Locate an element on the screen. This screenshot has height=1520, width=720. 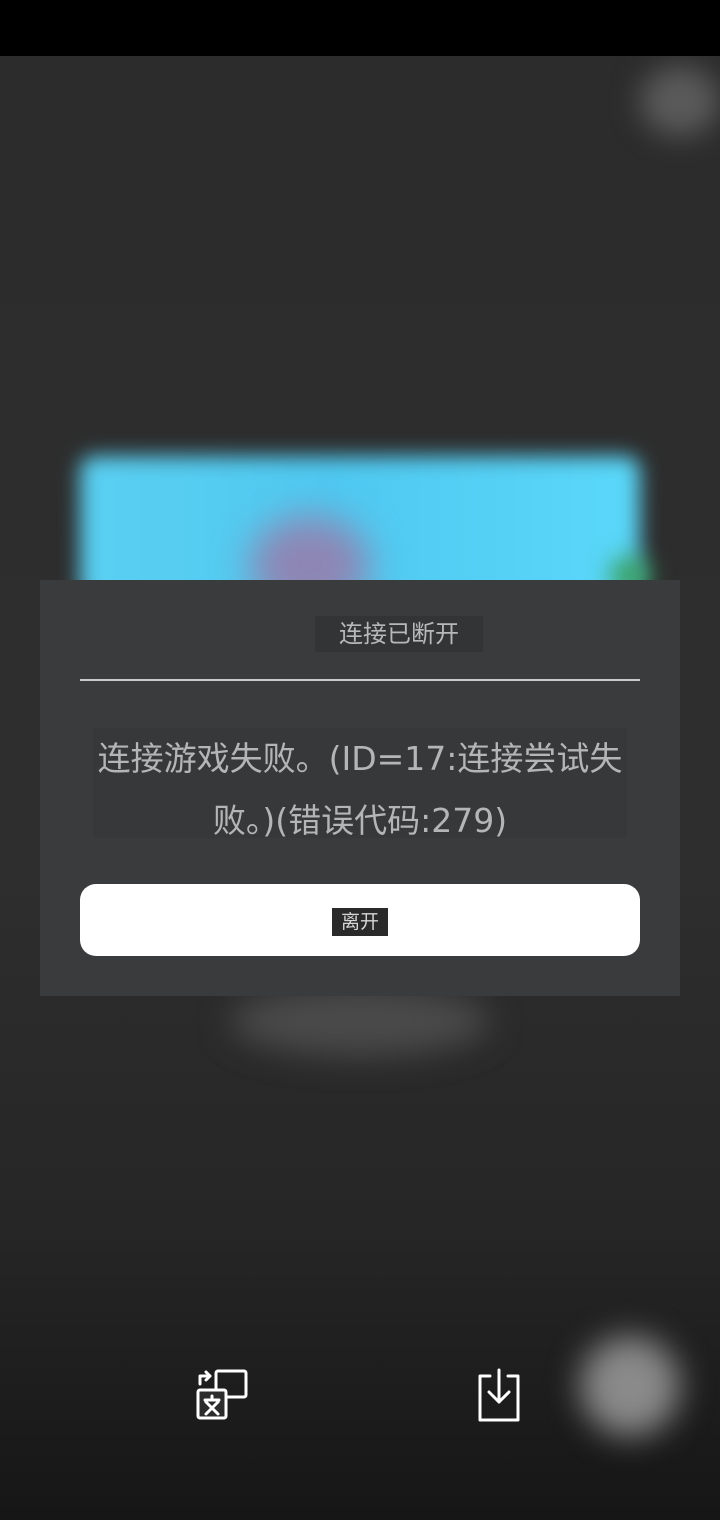
error-message: 连接游戏失败。(ID=17:连接尝试失败。)(错误代码:279) is located at coordinates (360, 789).